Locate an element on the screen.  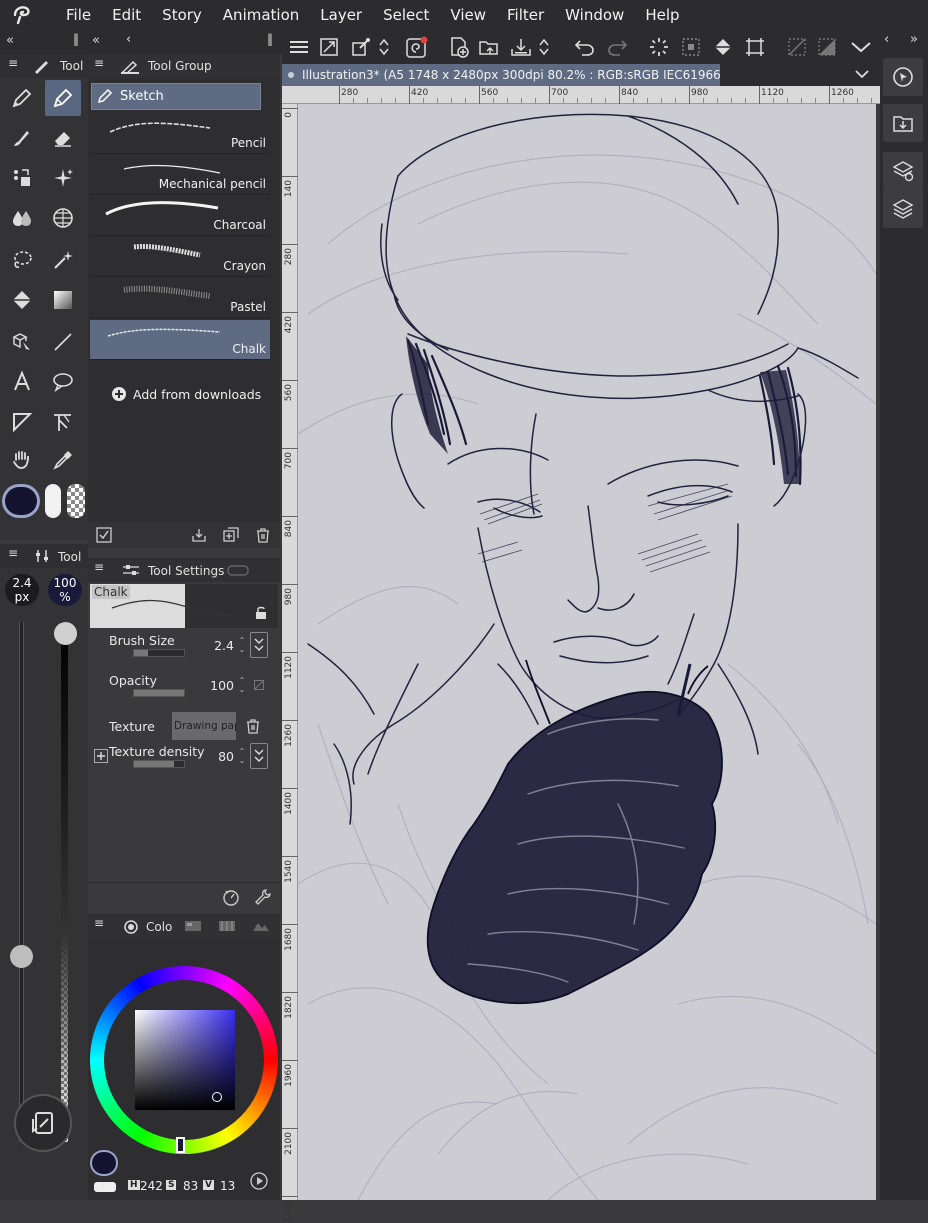
saturation-value: 83 is located at coordinates (190, 1186).